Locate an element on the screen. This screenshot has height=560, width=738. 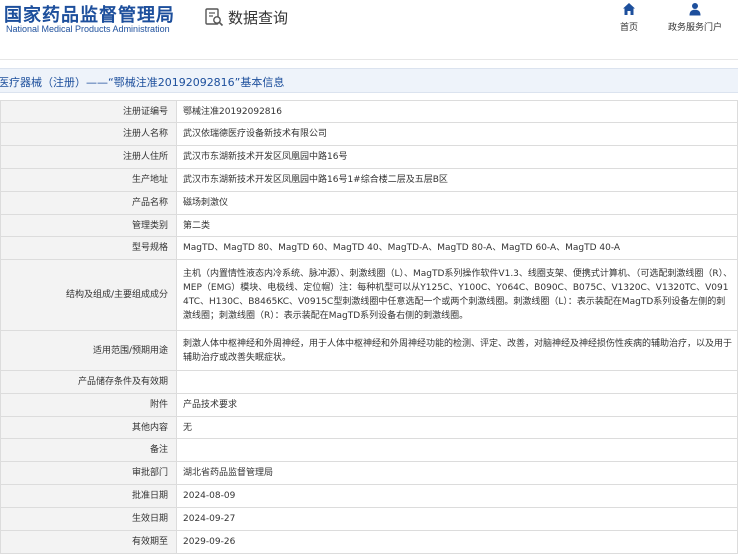
nav-home-label: 首页 is located at coordinates (629, 28).